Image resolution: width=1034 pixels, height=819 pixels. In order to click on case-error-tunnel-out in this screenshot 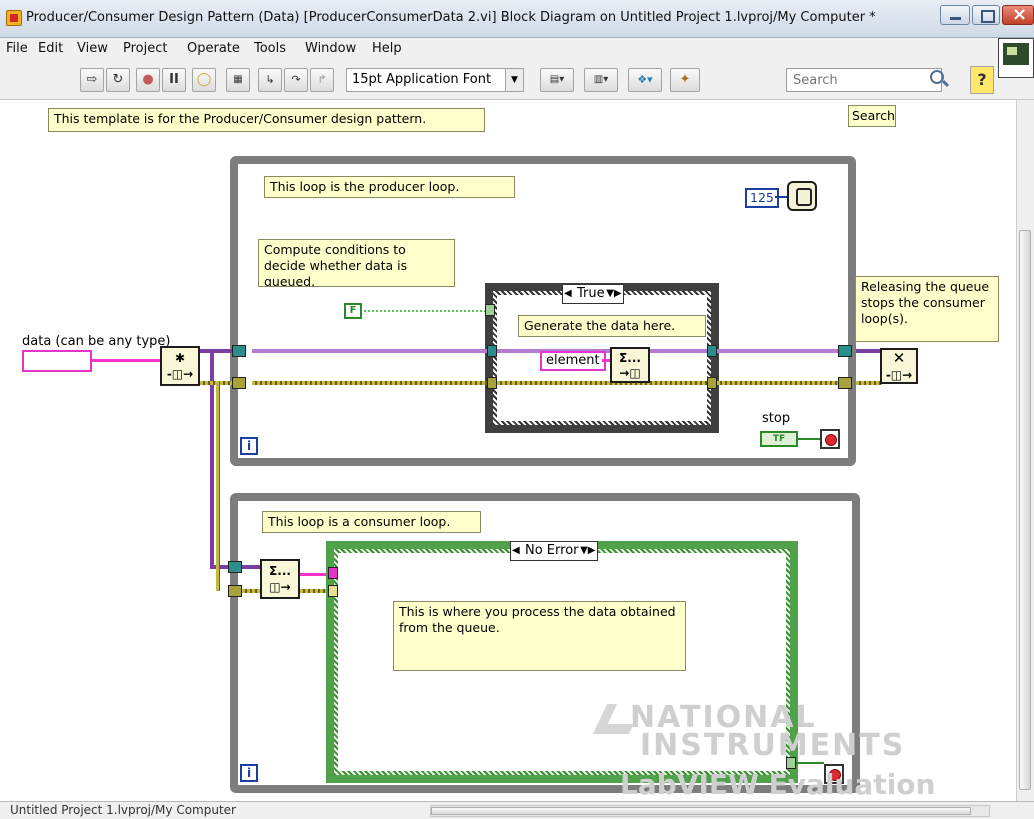, I will do `click(712, 383)`.